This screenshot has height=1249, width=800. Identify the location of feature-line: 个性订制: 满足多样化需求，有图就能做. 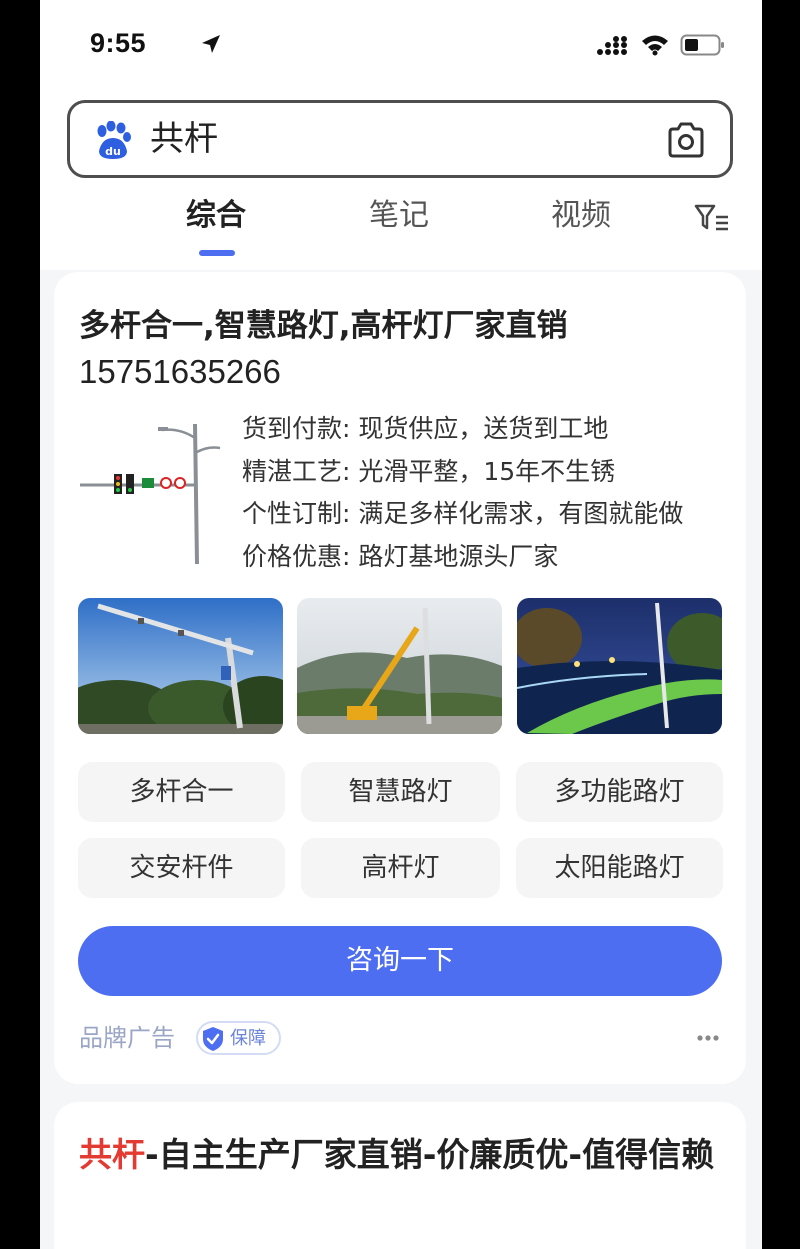
(463, 513).